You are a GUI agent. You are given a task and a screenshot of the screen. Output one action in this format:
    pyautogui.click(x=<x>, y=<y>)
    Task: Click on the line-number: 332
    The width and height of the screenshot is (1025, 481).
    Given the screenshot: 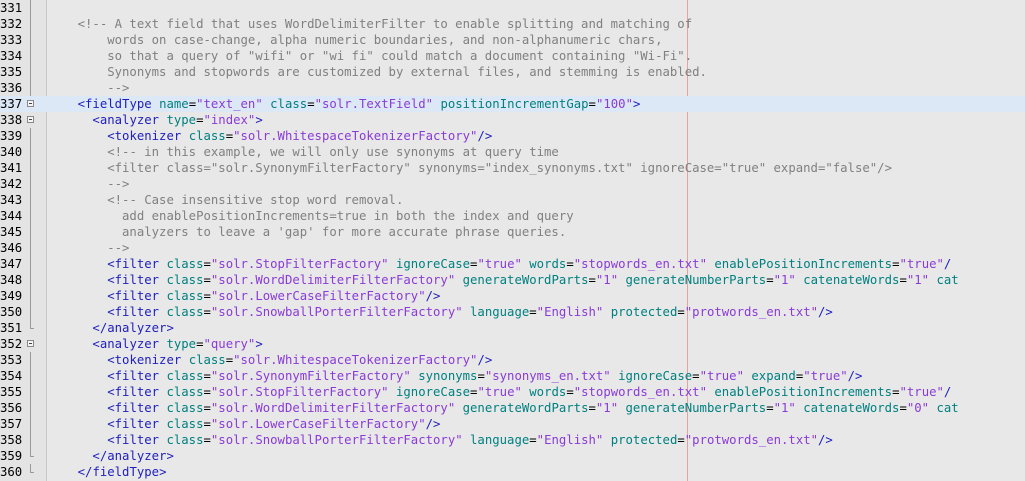 What is the action you would take?
    pyautogui.click(x=11, y=23)
    